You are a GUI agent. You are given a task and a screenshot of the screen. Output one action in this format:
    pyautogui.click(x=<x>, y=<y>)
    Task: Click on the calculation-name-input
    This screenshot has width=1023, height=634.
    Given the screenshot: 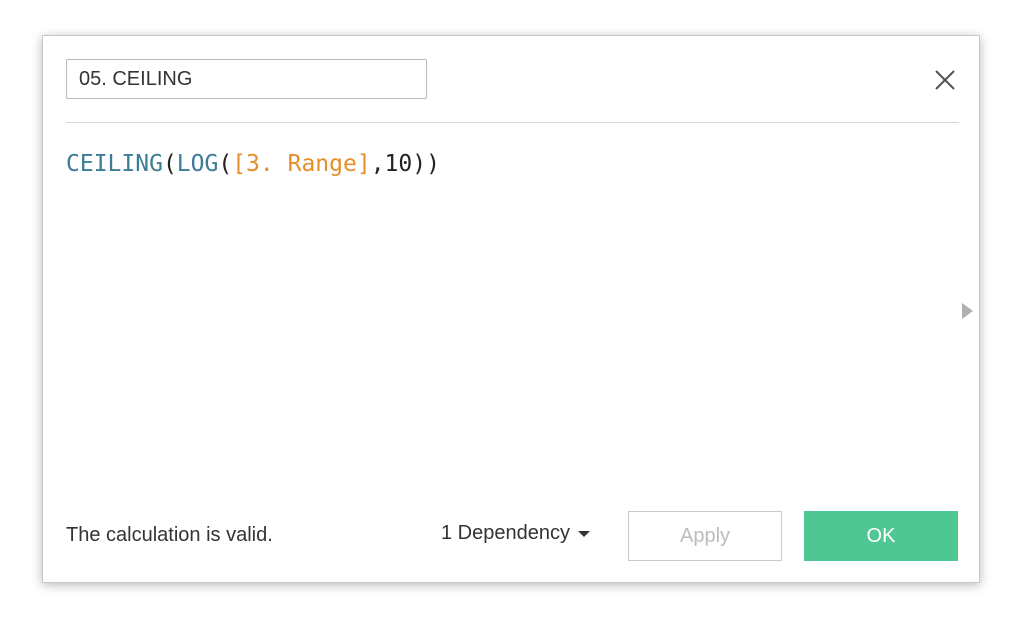 What is the action you would take?
    pyautogui.click(x=246, y=79)
    